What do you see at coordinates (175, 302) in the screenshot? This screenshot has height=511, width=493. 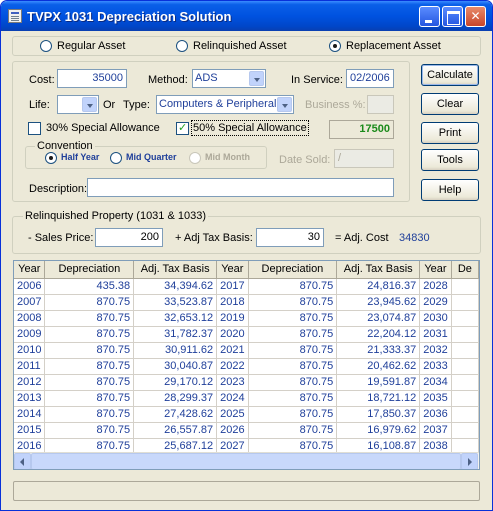 I see `cell-adj-tax-basis: 33,523.87` at bounding box center [175, 302].